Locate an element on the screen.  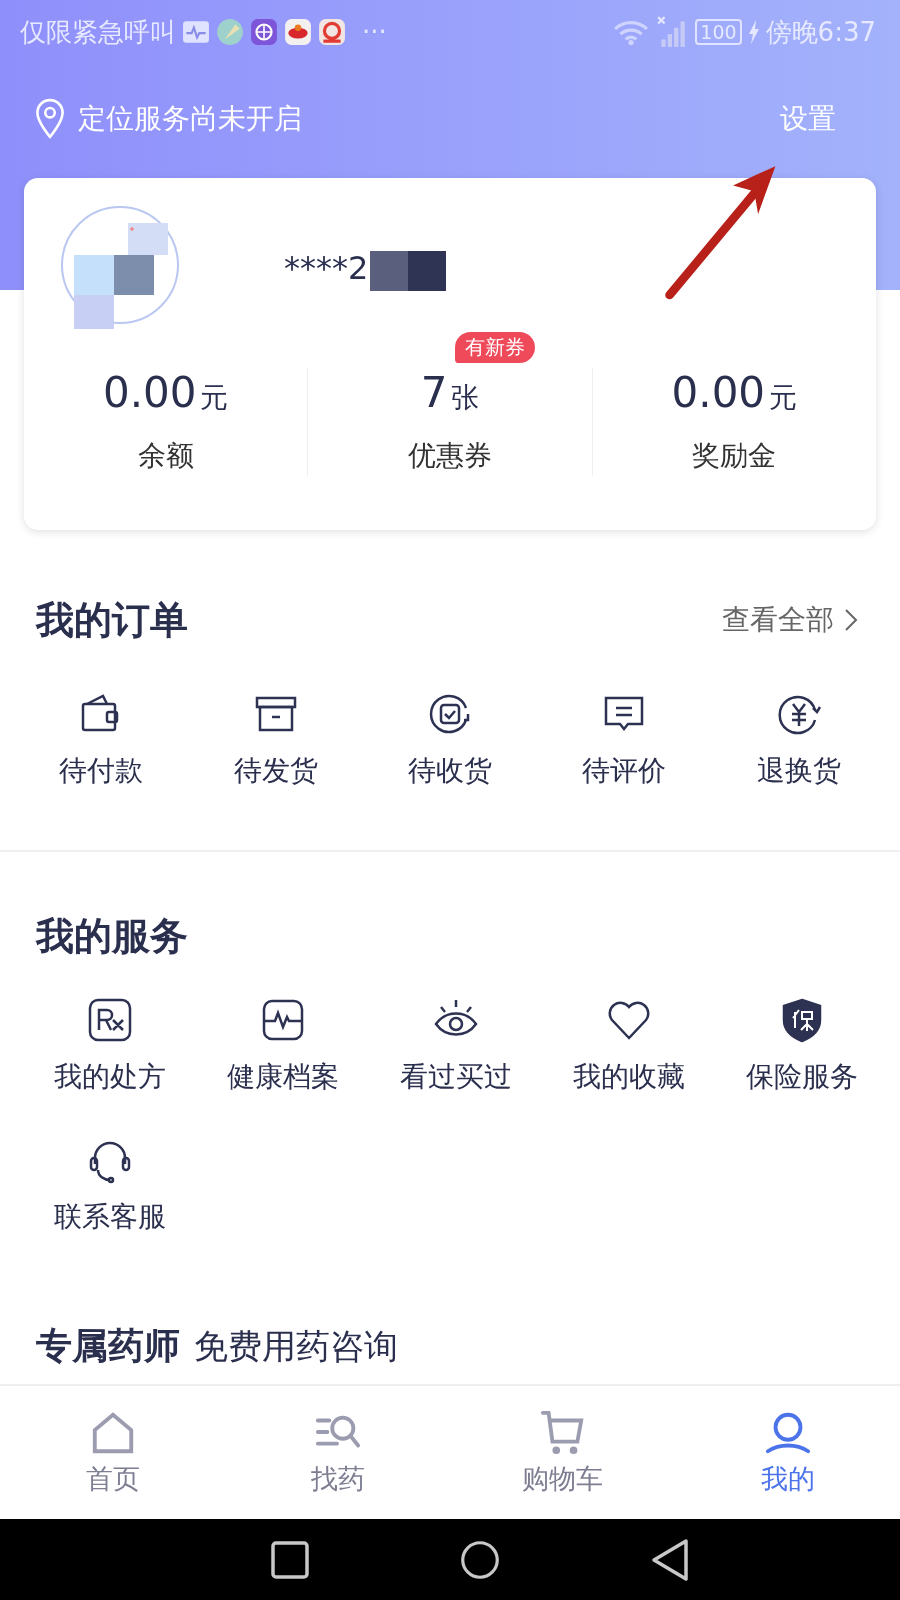
order-status-label: 待评价 is located at coordinates (624, 771).